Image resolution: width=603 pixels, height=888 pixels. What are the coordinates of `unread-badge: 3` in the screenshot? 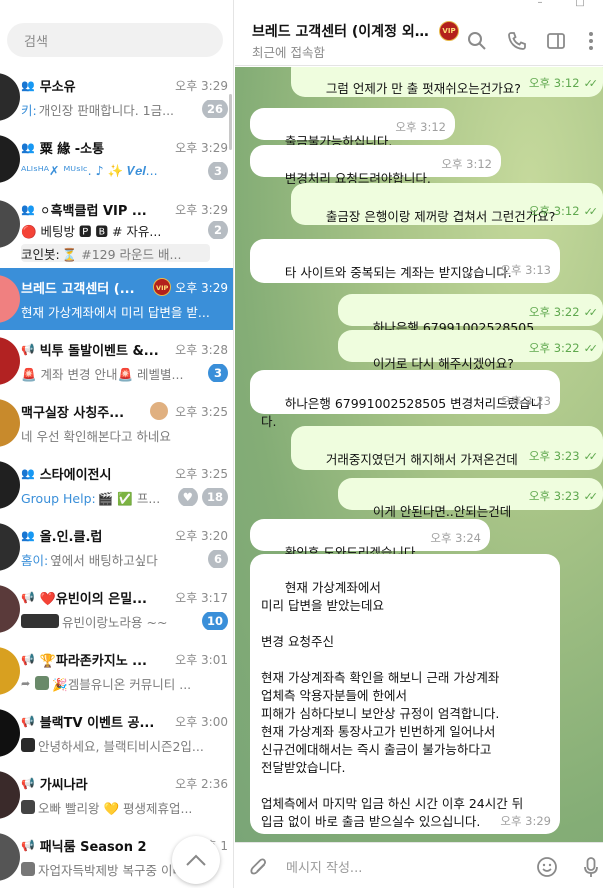 It's located at (218, 373).